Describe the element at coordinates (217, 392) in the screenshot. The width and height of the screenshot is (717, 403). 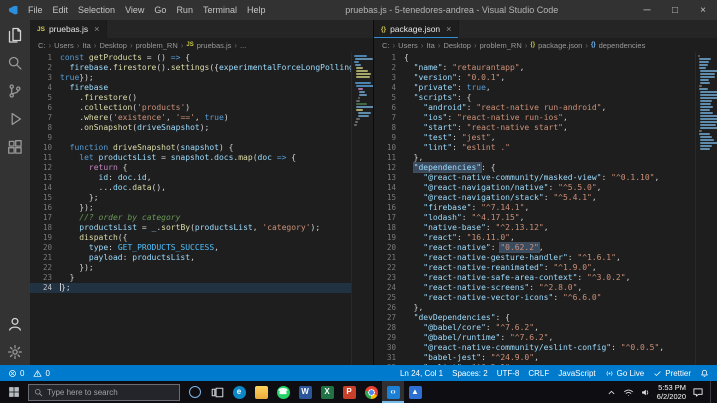
I see `task-view-icon` at that location.